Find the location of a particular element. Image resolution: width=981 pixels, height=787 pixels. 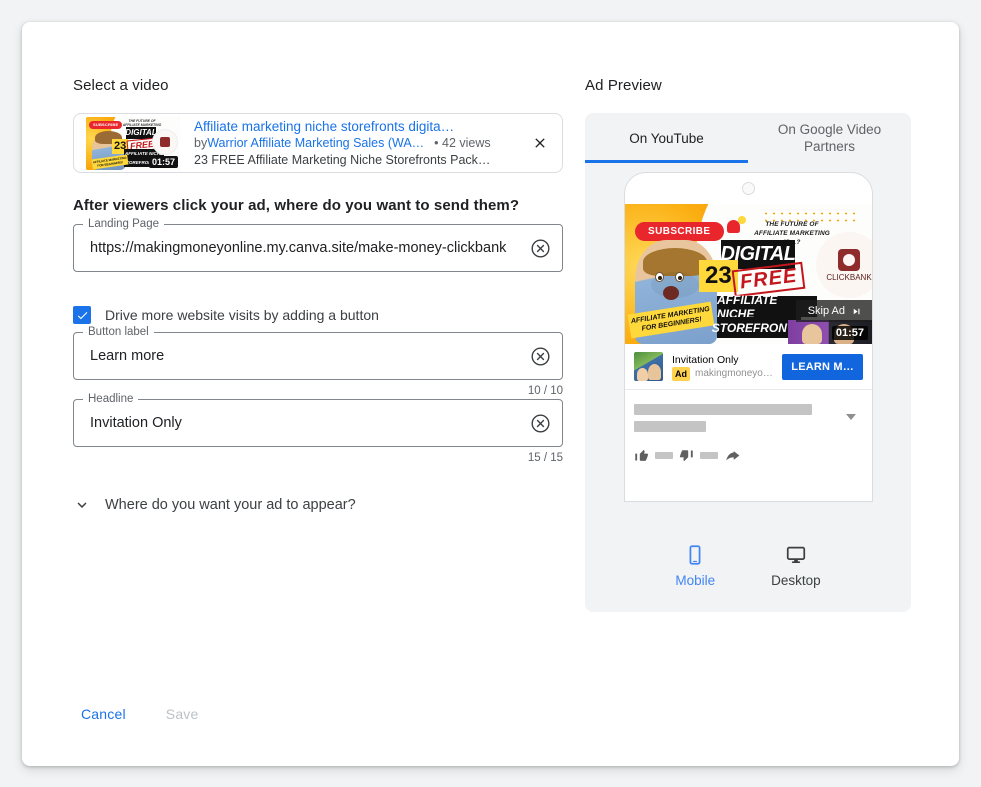

dialog-actions: Cancel Save is located at coordinates (140, 714).